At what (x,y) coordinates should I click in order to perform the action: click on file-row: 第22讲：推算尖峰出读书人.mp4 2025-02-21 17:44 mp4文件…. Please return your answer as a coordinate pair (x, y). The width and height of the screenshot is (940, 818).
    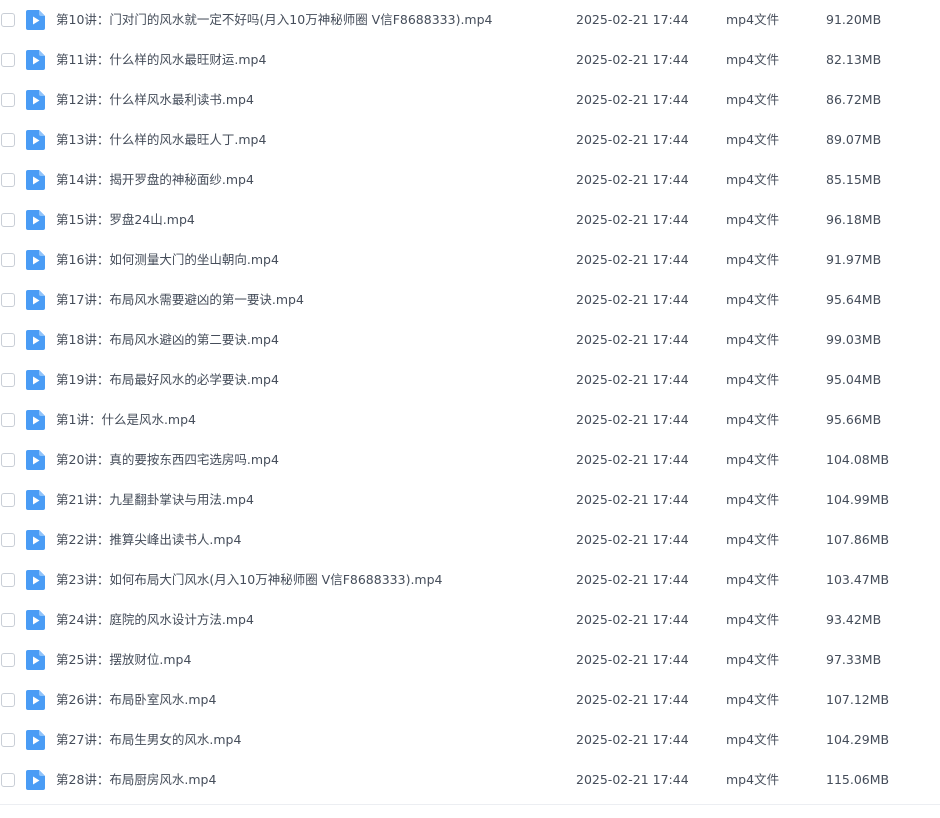
    Looking at the image, I should click on (470, 540).